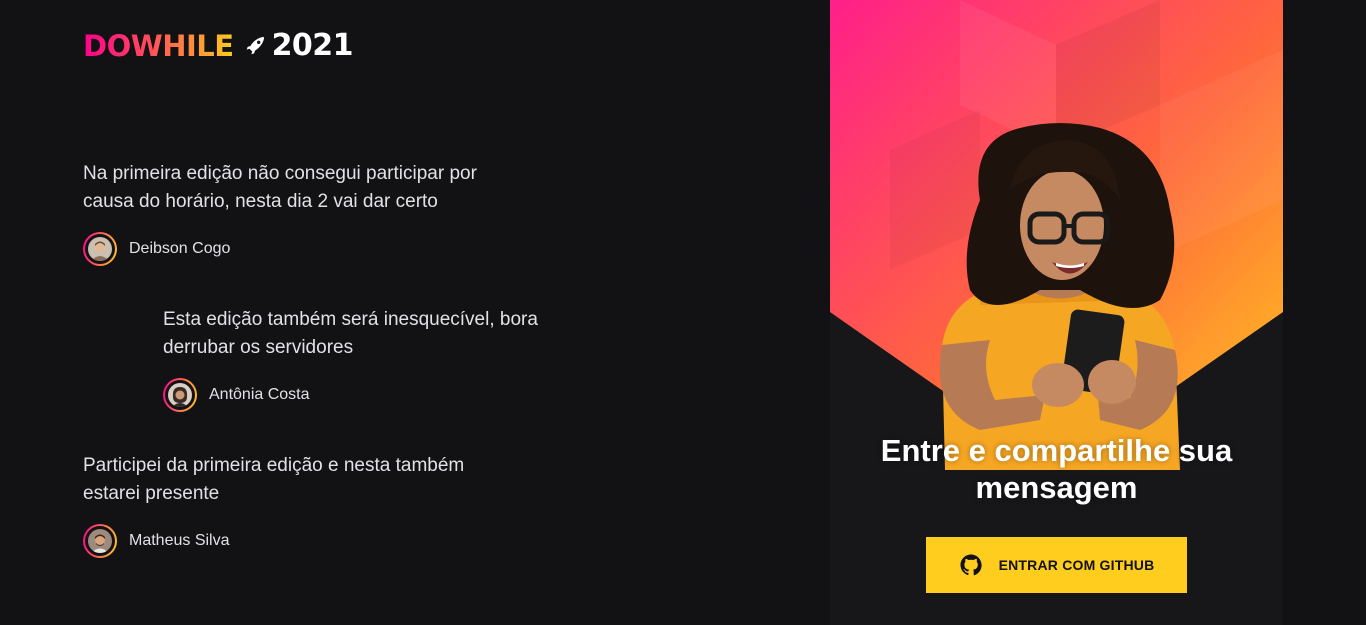 The image size is (1366, 625). I want to click on logo-wordmark: DOWHILE, so click(158, 46).